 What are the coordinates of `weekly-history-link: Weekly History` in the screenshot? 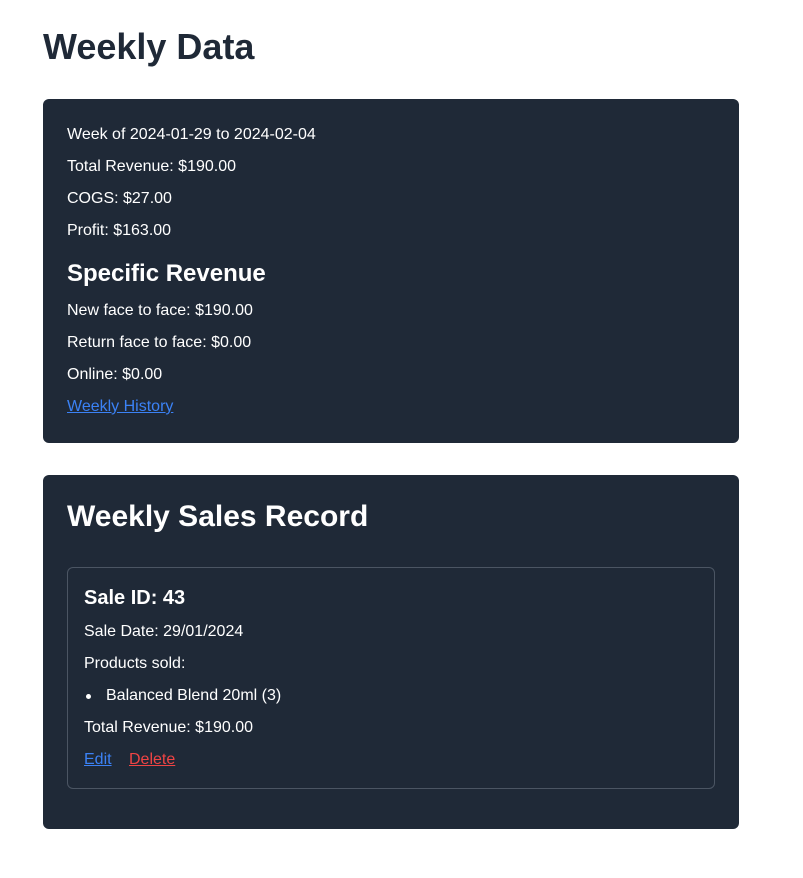 It's located at (120, 407).